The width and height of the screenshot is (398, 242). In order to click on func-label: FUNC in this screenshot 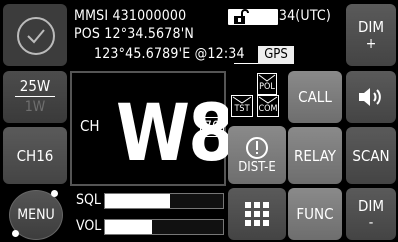, I will do `click(315, 214)`.